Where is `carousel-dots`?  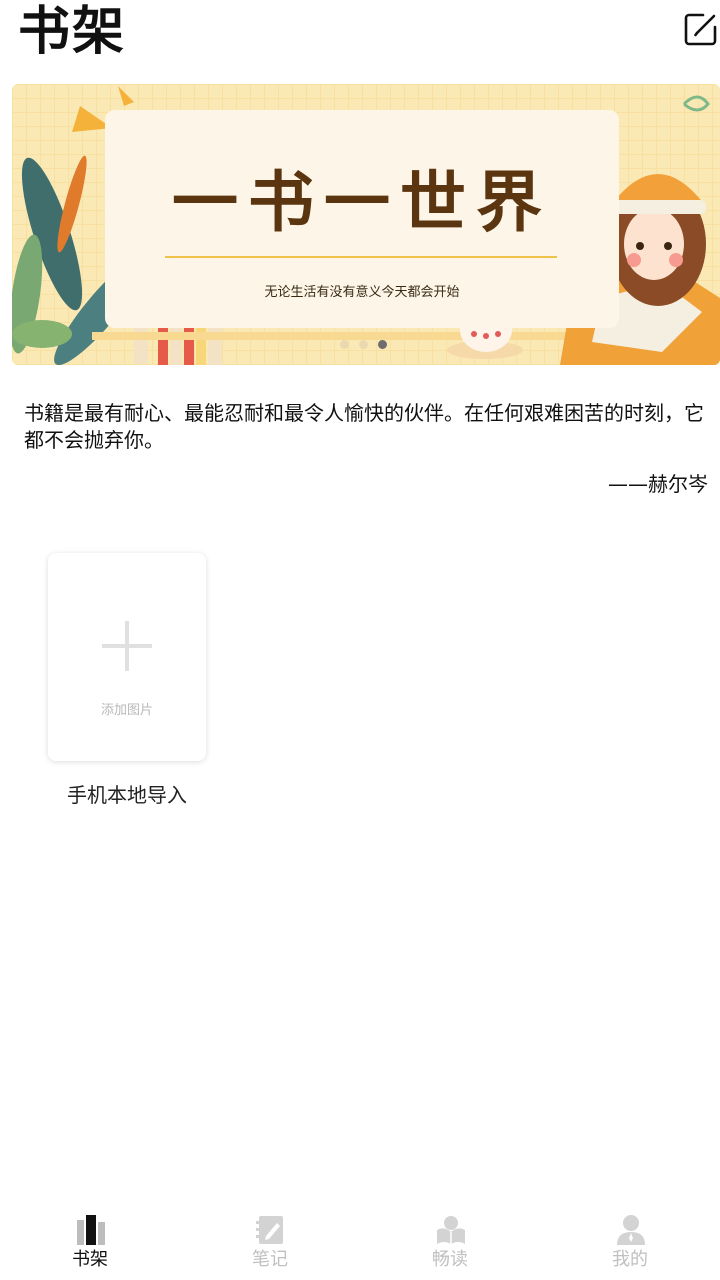 carousel-dots is located at coordinates (363, 344).